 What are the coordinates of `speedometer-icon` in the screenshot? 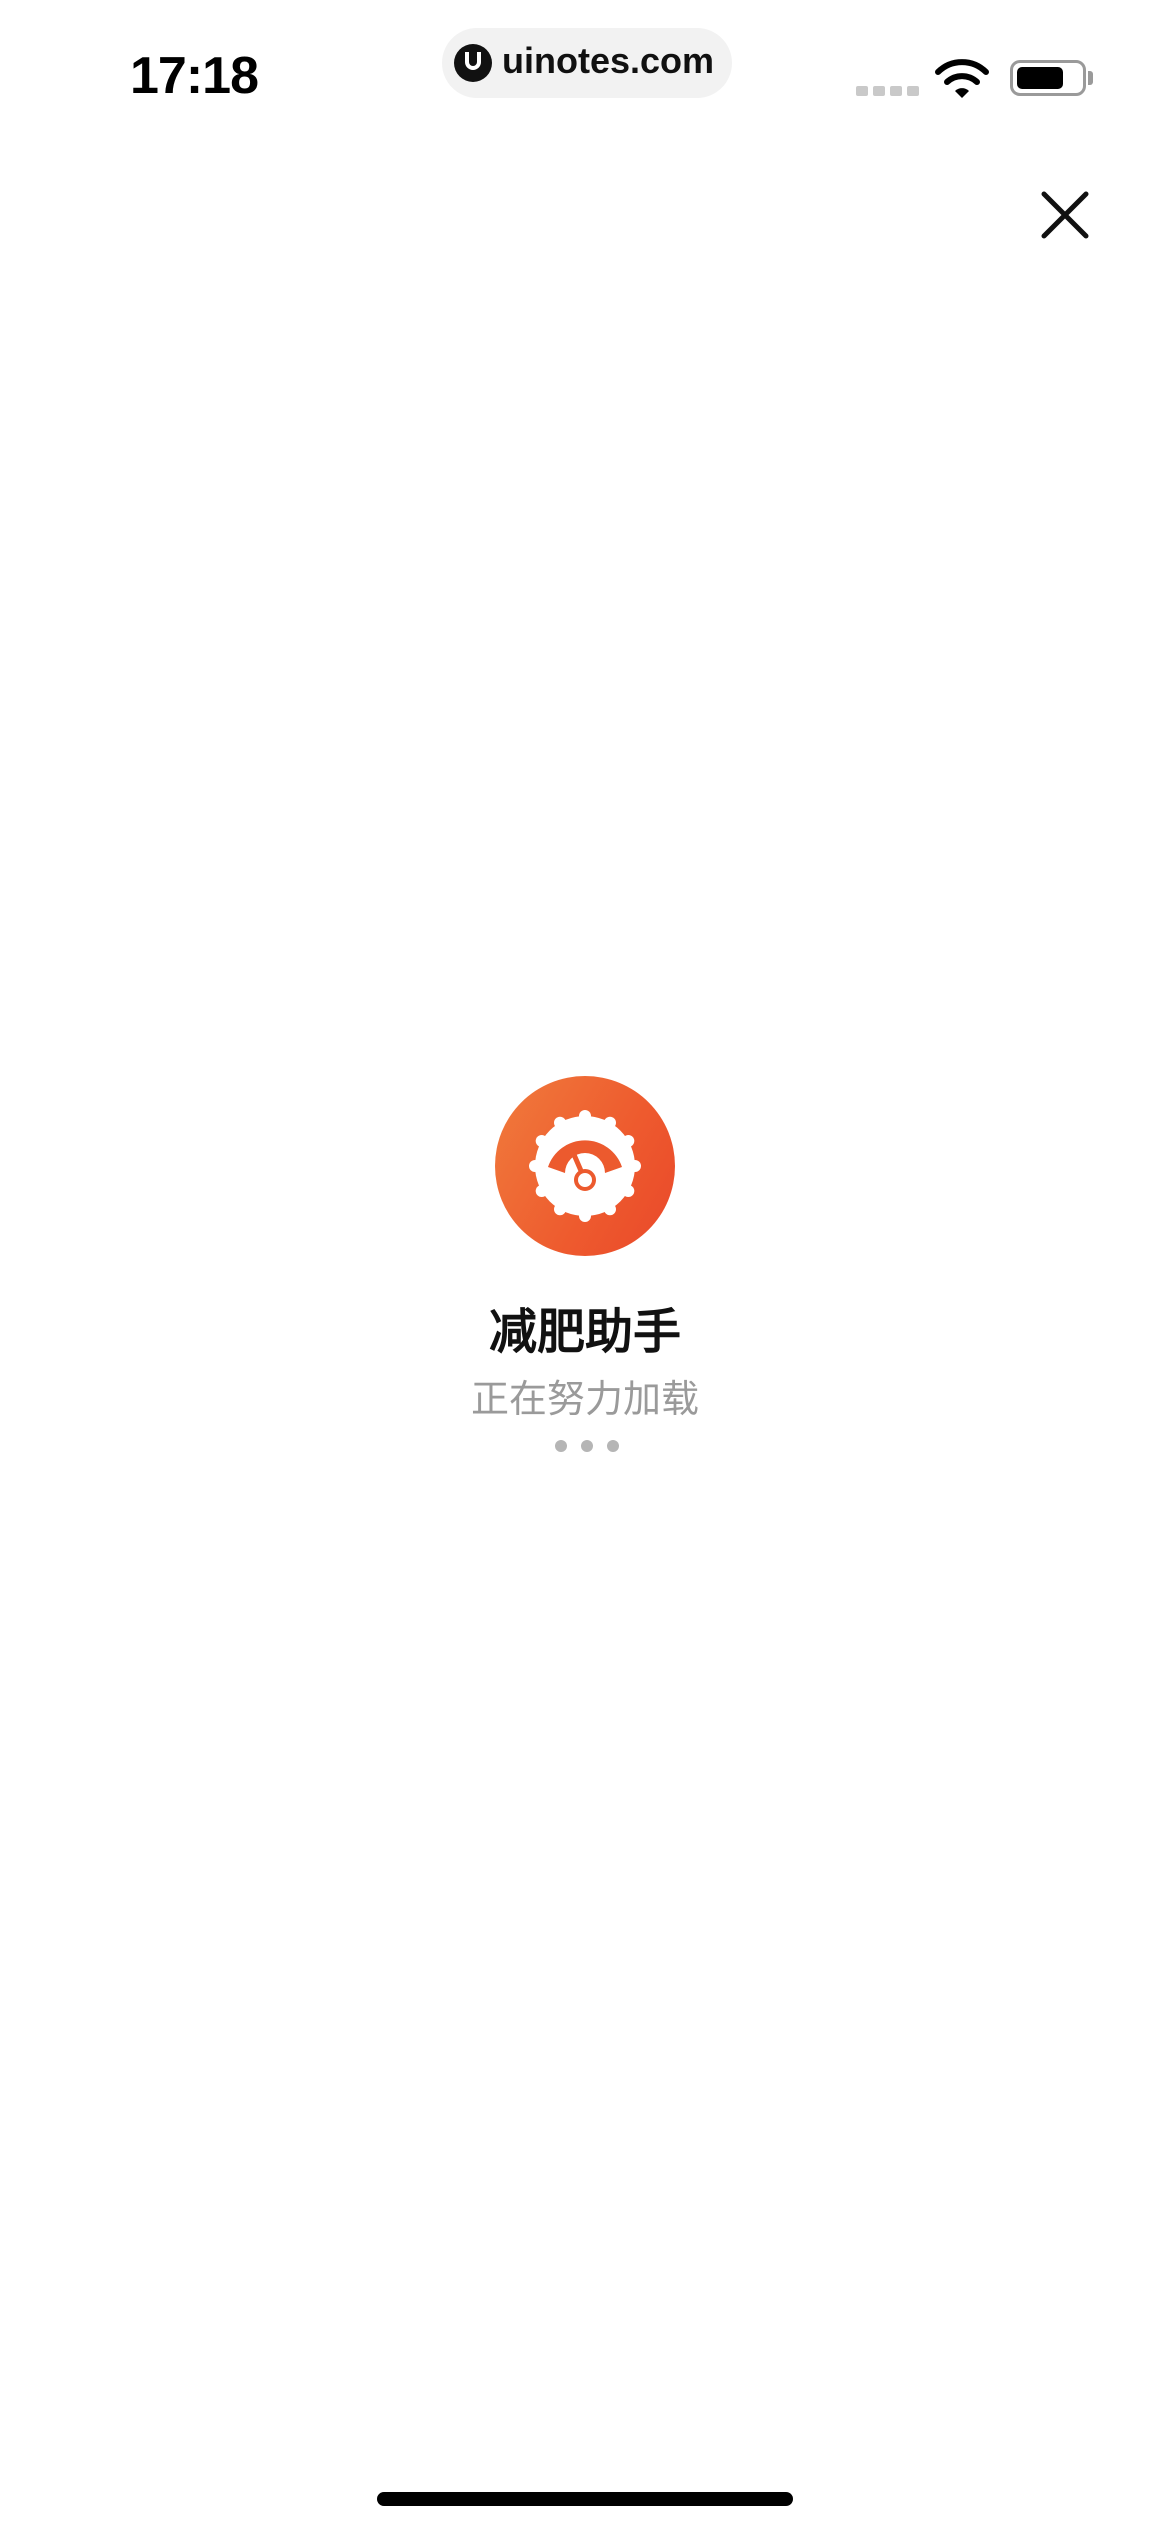 It's located at (585, 1166).